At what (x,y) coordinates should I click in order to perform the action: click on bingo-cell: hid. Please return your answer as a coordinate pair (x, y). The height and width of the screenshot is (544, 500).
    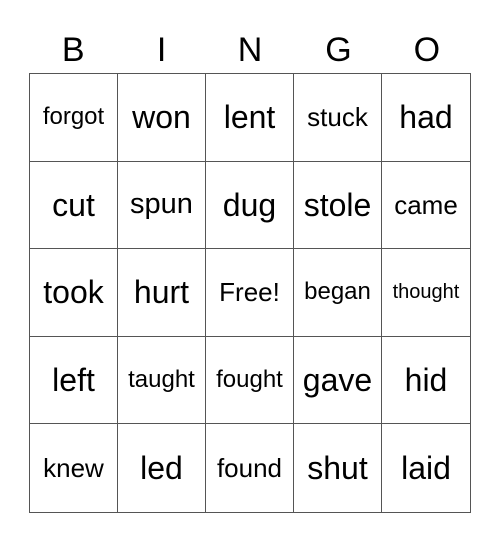
    Looking at the image, I should click on (426, 381).